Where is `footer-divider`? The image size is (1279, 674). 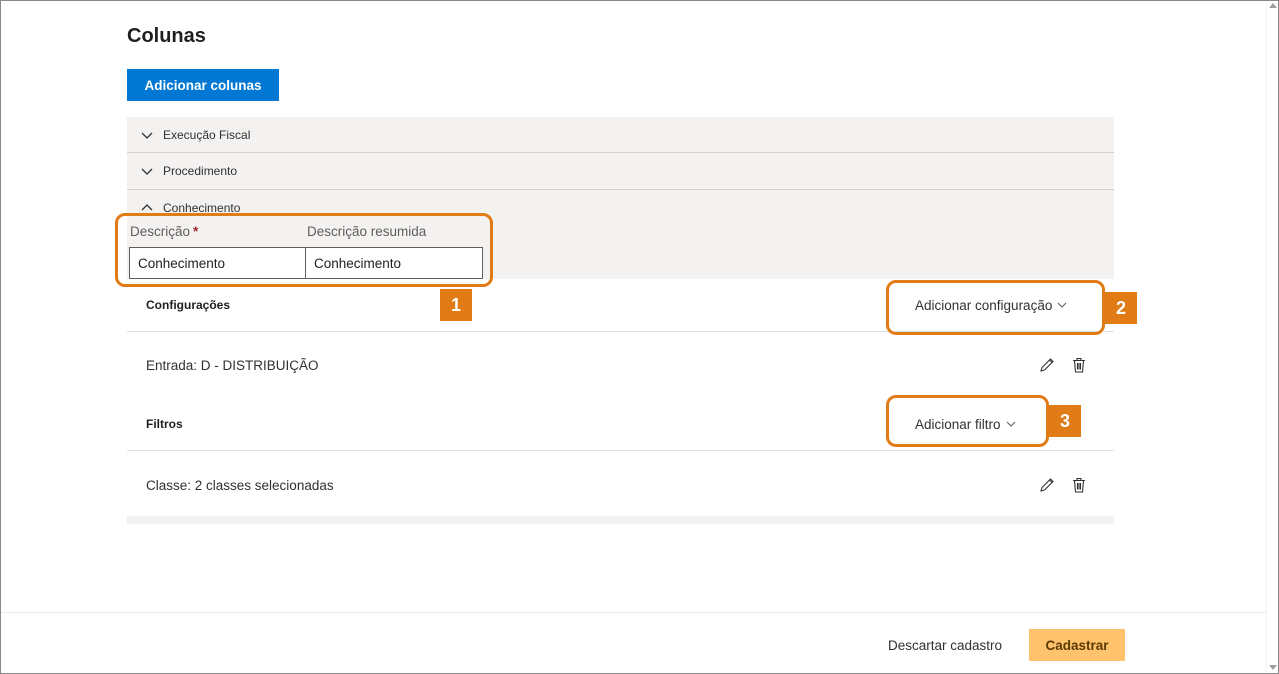
footer-divider is located at coordinates (633, 612).